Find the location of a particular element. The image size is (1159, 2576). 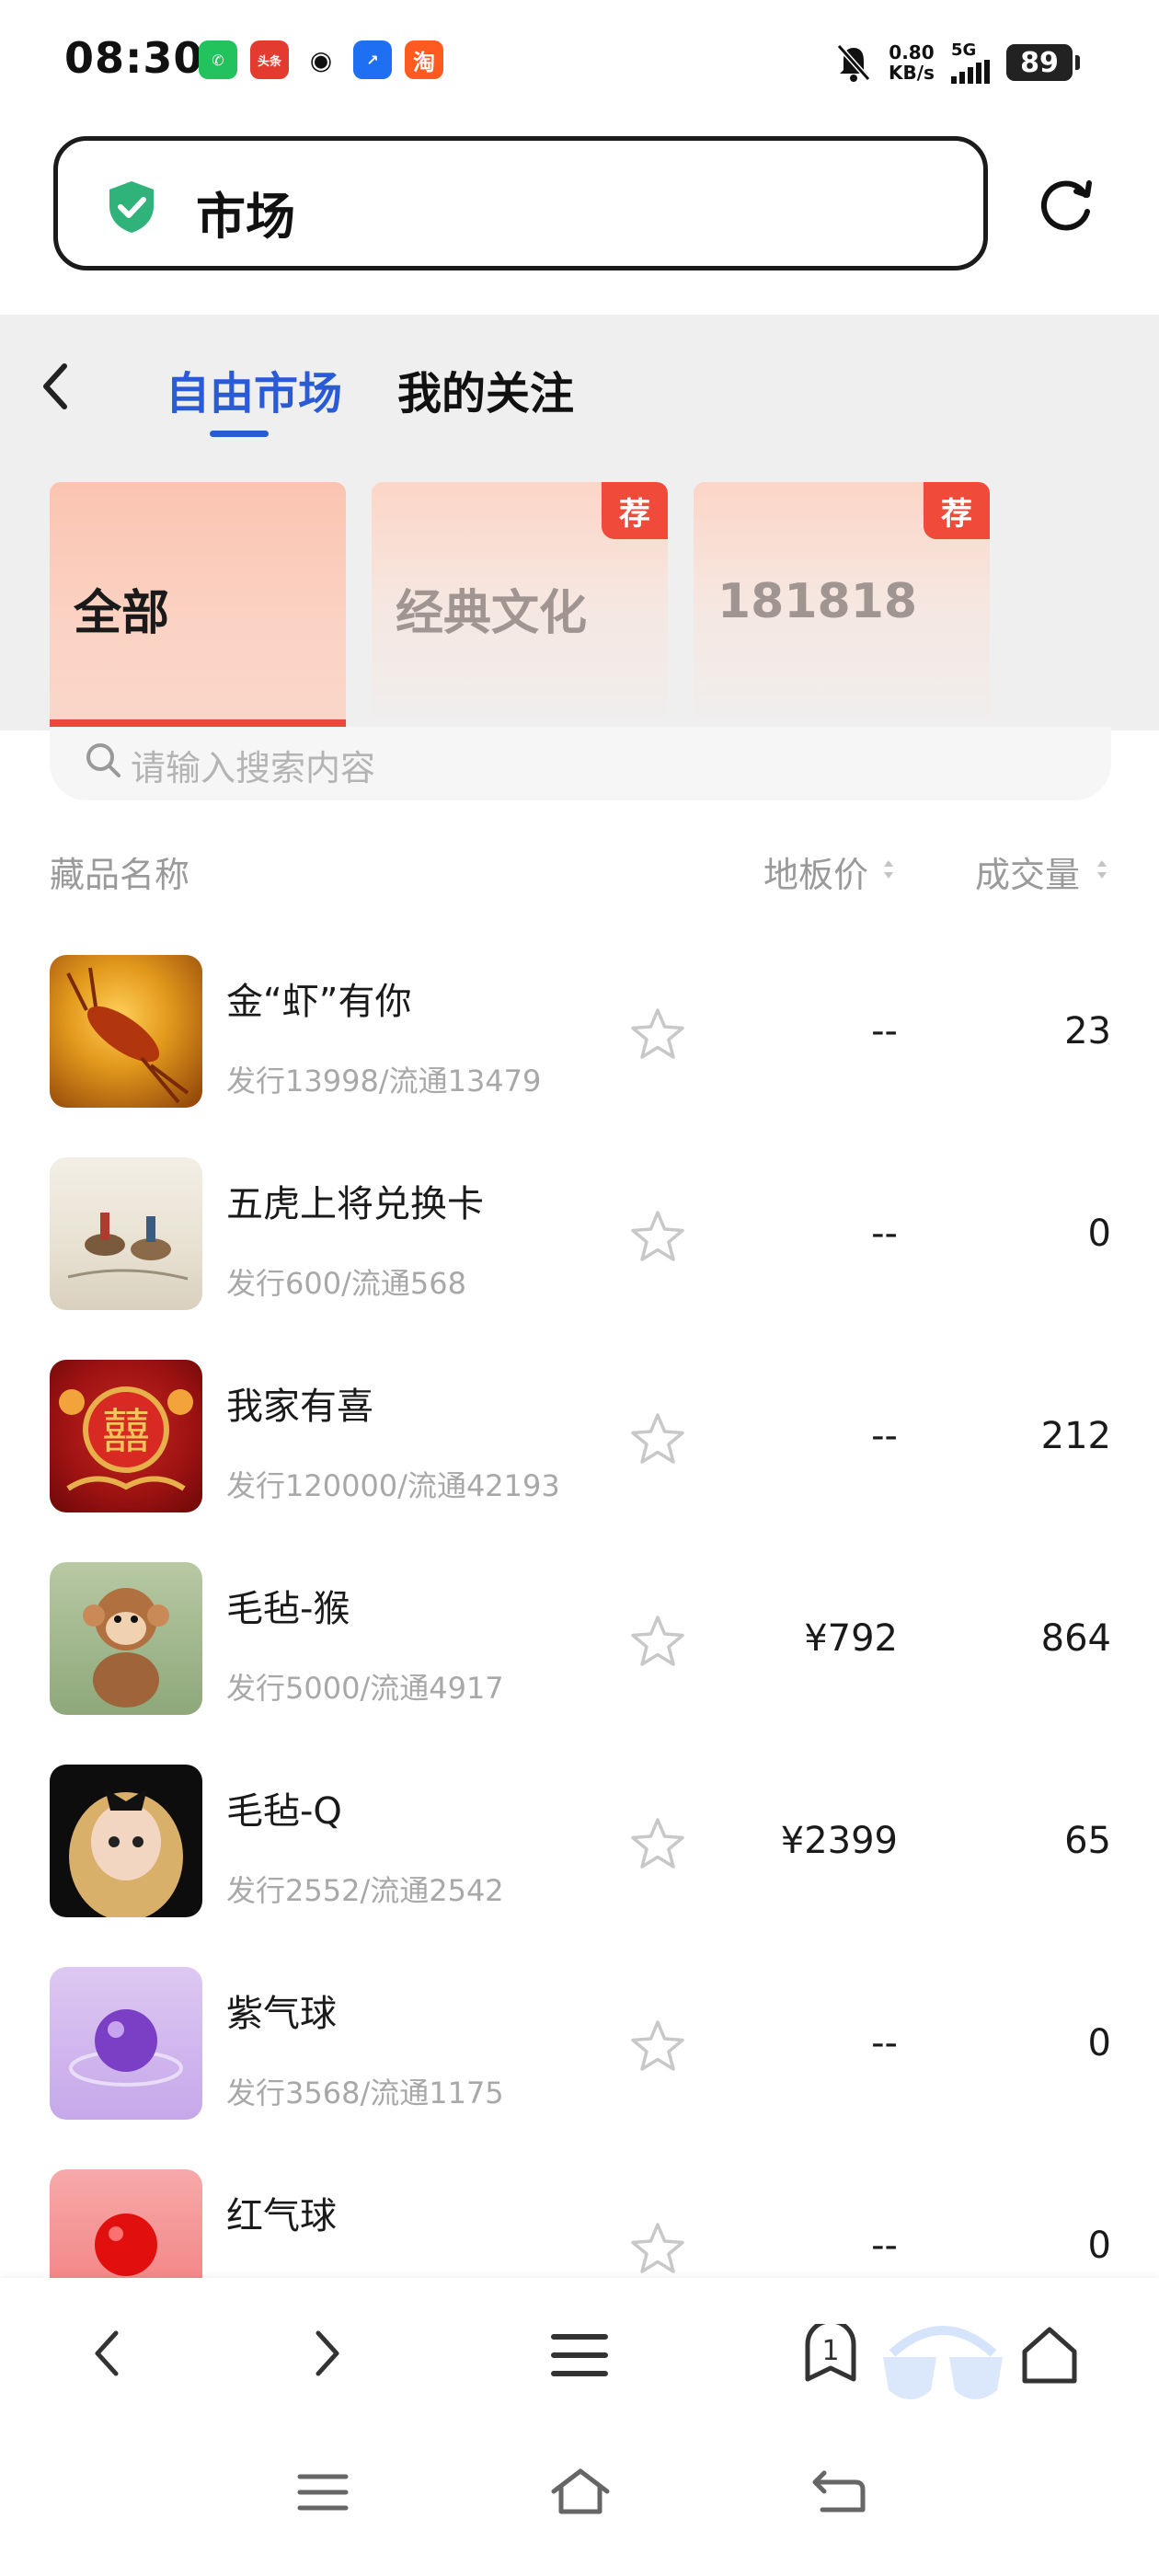

tabs-button: 1 is located at coordinates (830, 2353).